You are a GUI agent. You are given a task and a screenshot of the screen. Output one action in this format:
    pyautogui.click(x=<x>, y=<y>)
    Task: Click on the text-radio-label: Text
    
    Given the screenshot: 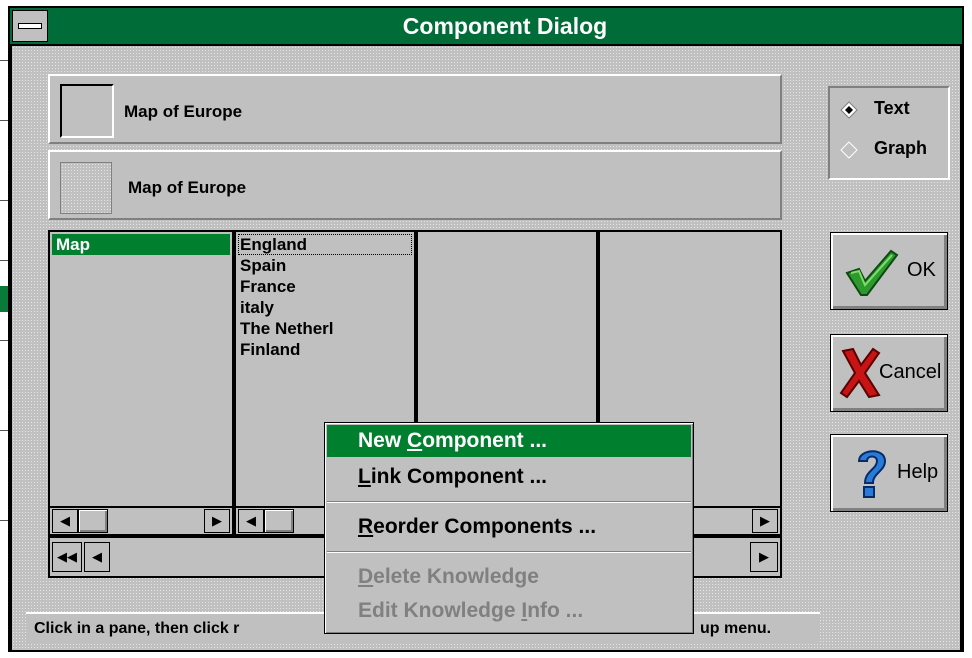 What is the action you would take?
    pyautogui.click(x=892, y=108)
    